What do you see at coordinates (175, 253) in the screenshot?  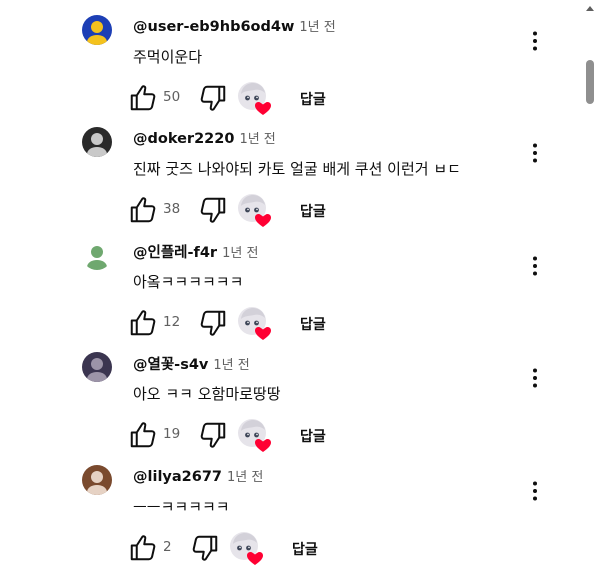 I see `author-name: @인플레-f4r` at bounding box center [175, 253].